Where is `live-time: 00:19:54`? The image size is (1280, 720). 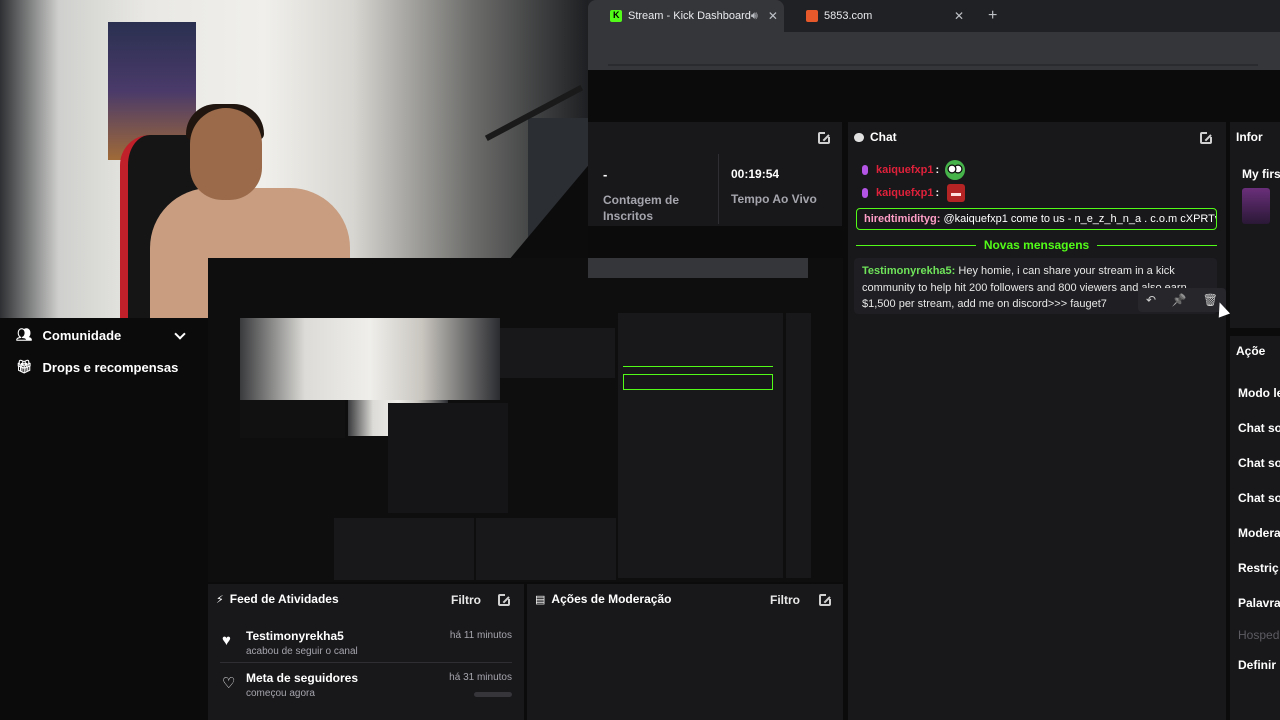
live-time: 00:19:54 is located at coordinates (755, 174).